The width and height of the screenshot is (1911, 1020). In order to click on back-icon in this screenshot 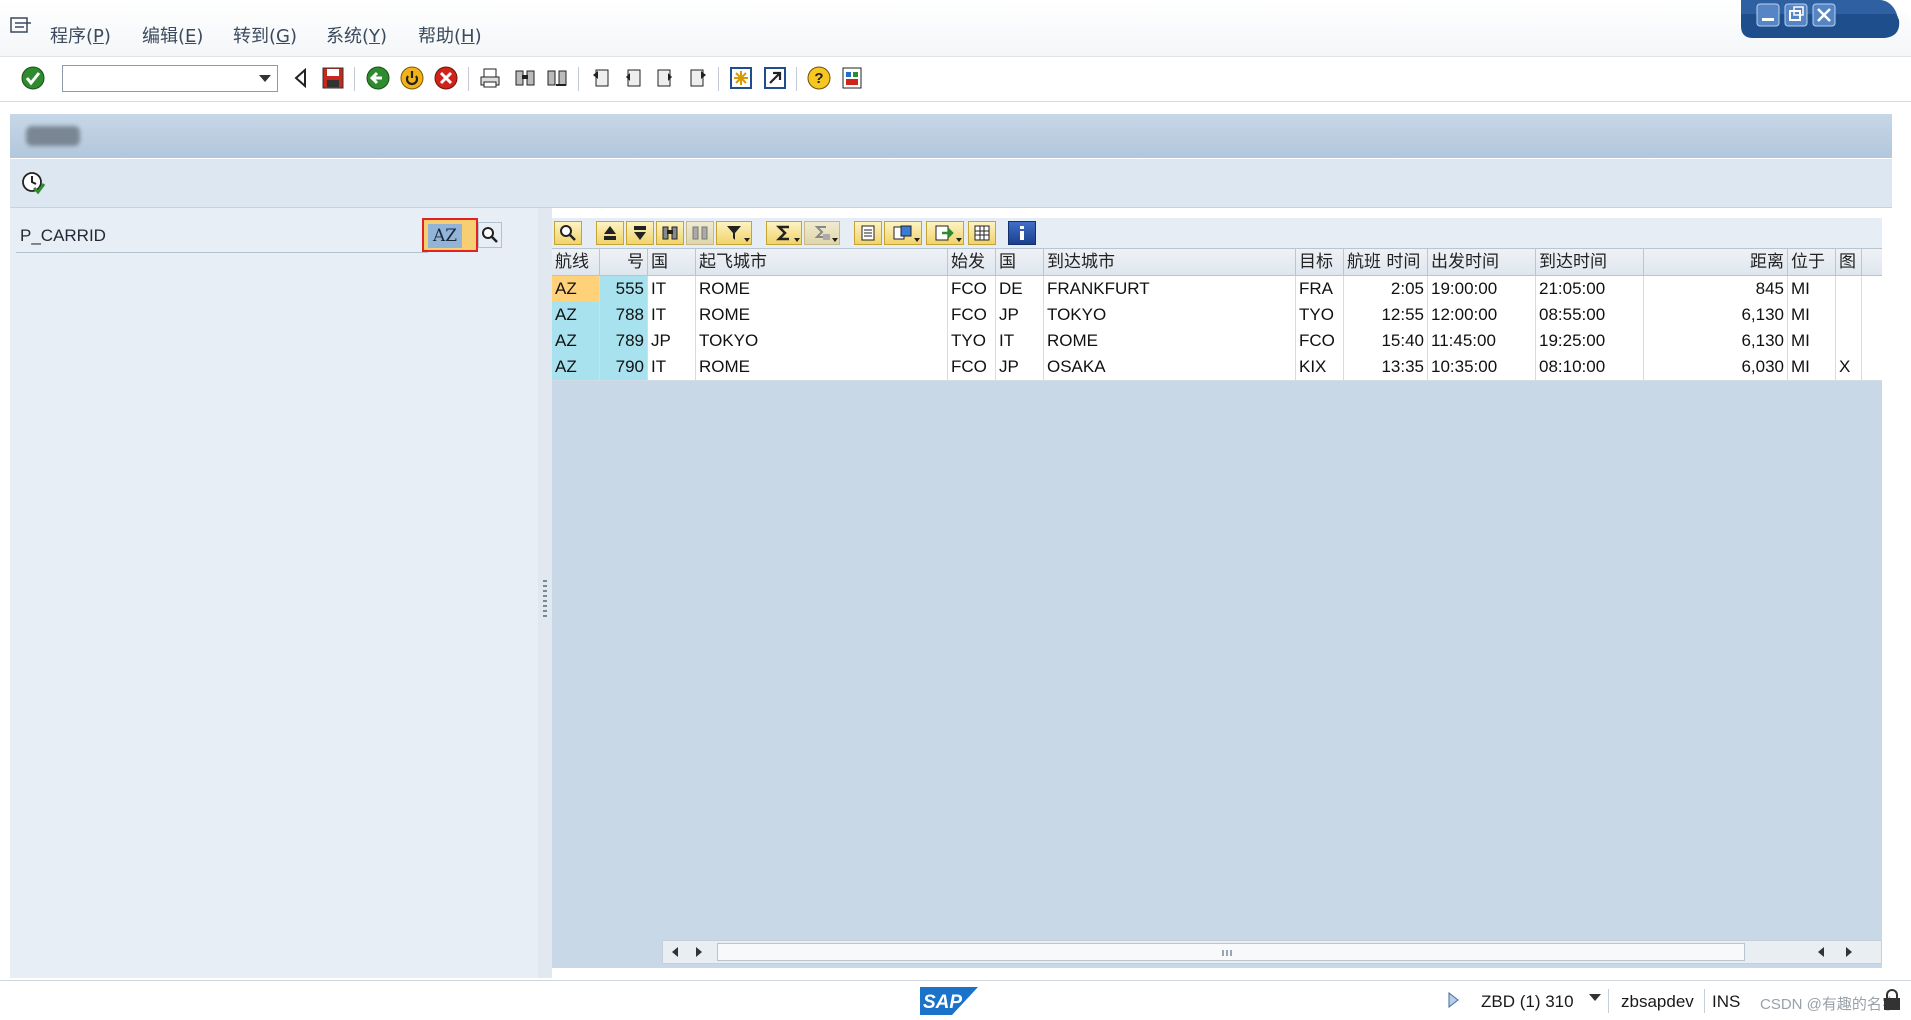, I will do `click(378, 78)`.